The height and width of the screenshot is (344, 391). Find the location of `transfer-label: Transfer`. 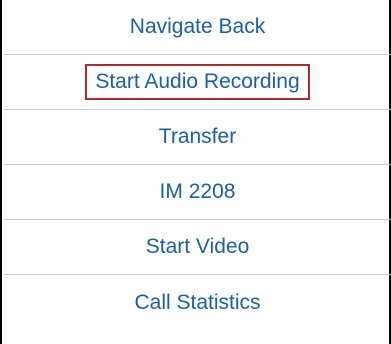

transfer-label: Transfer is located at coordinates (197, 136).